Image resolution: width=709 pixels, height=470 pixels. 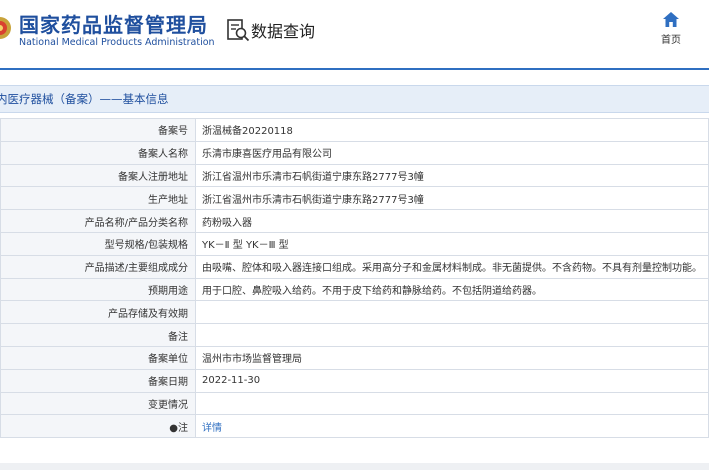 I want to click on table-row: 产品名称/产品分类名称 药粉吸入器, so click(x=354, y=221).